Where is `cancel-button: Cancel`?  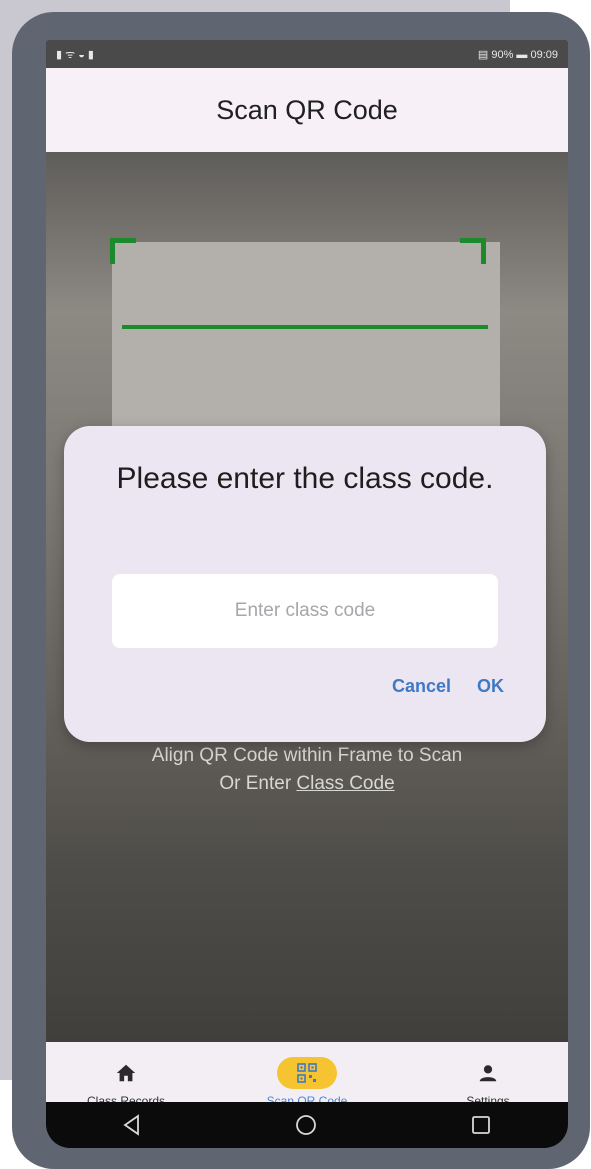
cancel-button: Cancel is located at coordinates (421, 686).